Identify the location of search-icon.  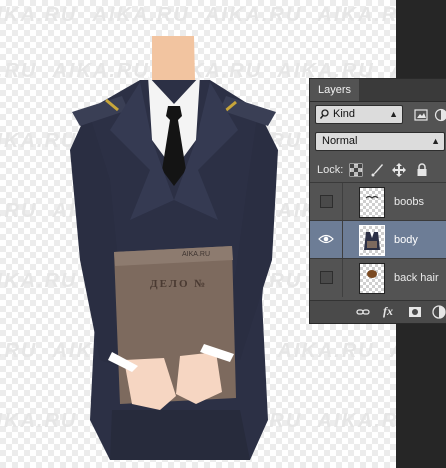
(324, 117).